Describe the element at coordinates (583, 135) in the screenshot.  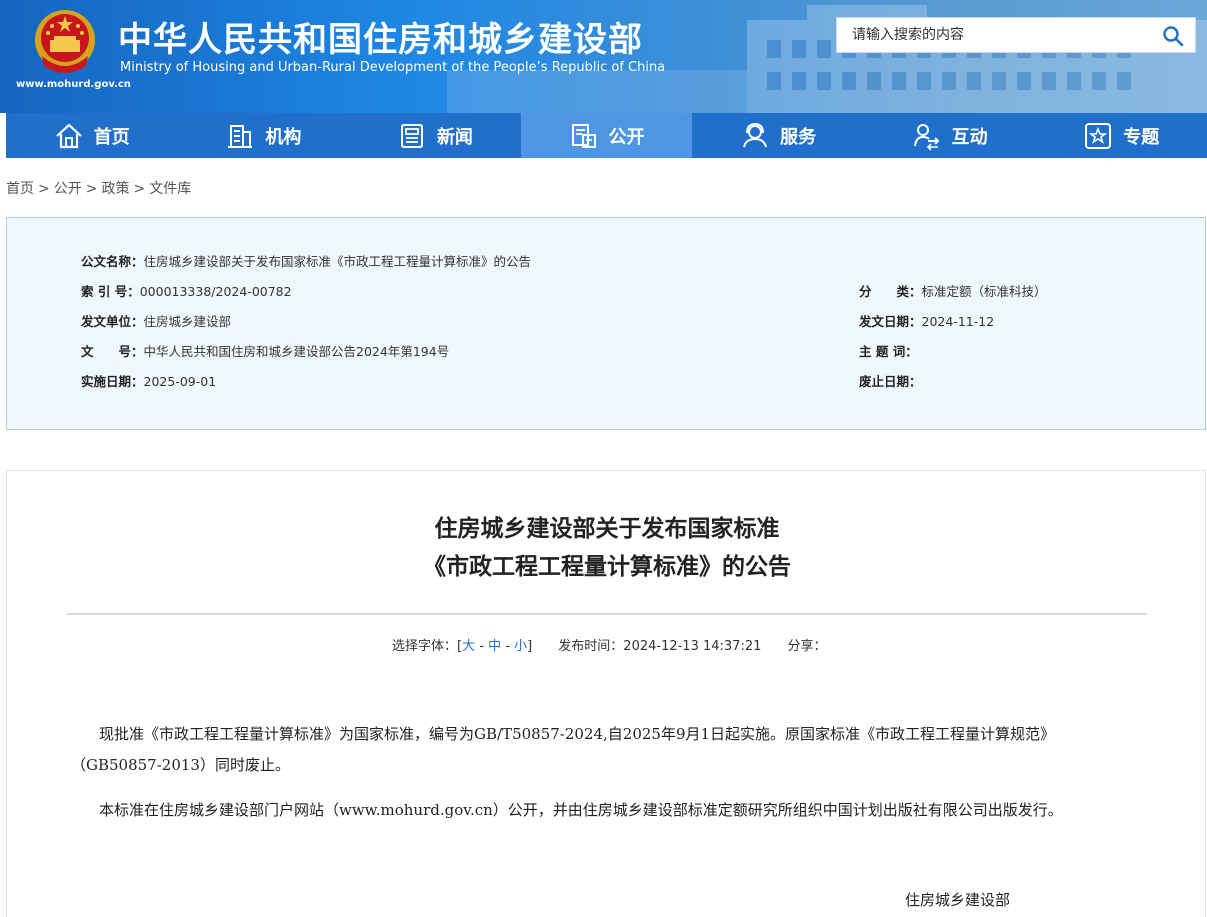
I see `disclosure-icon` at that location.